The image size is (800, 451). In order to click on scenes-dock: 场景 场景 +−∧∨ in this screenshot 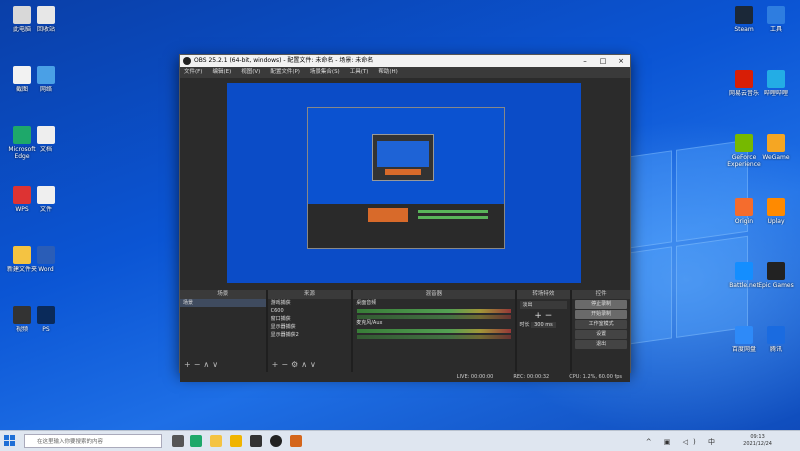, I will do `click(223, 331)`.